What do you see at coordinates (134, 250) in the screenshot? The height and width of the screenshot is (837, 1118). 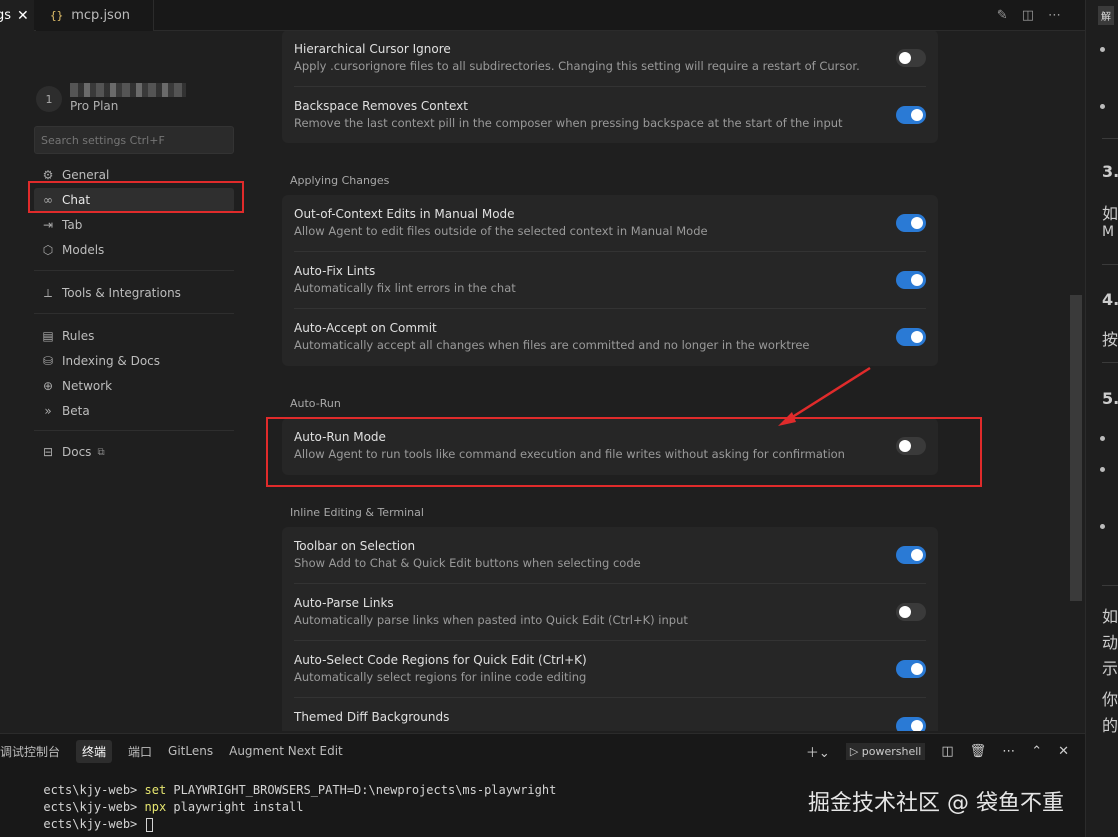 I see `sidebar-item-models: ⬡ Models` at bounding box center [134, 250].